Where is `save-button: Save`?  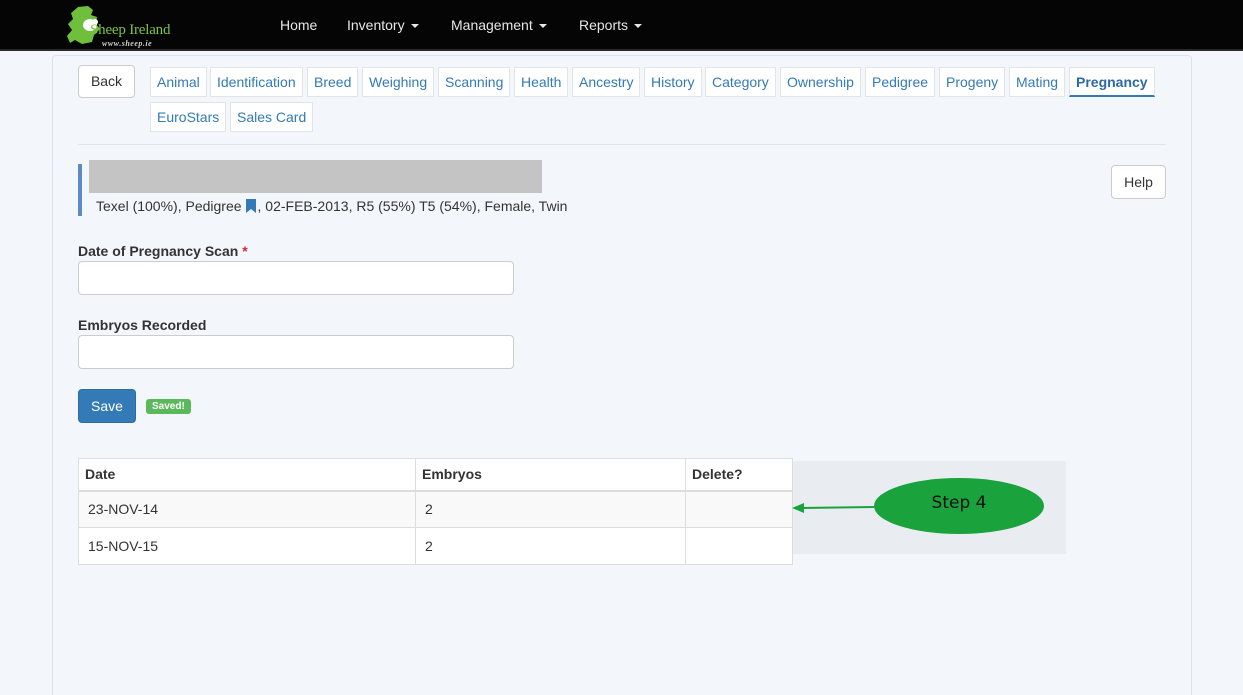 save-button: Save is located at coordinates (107, 406).